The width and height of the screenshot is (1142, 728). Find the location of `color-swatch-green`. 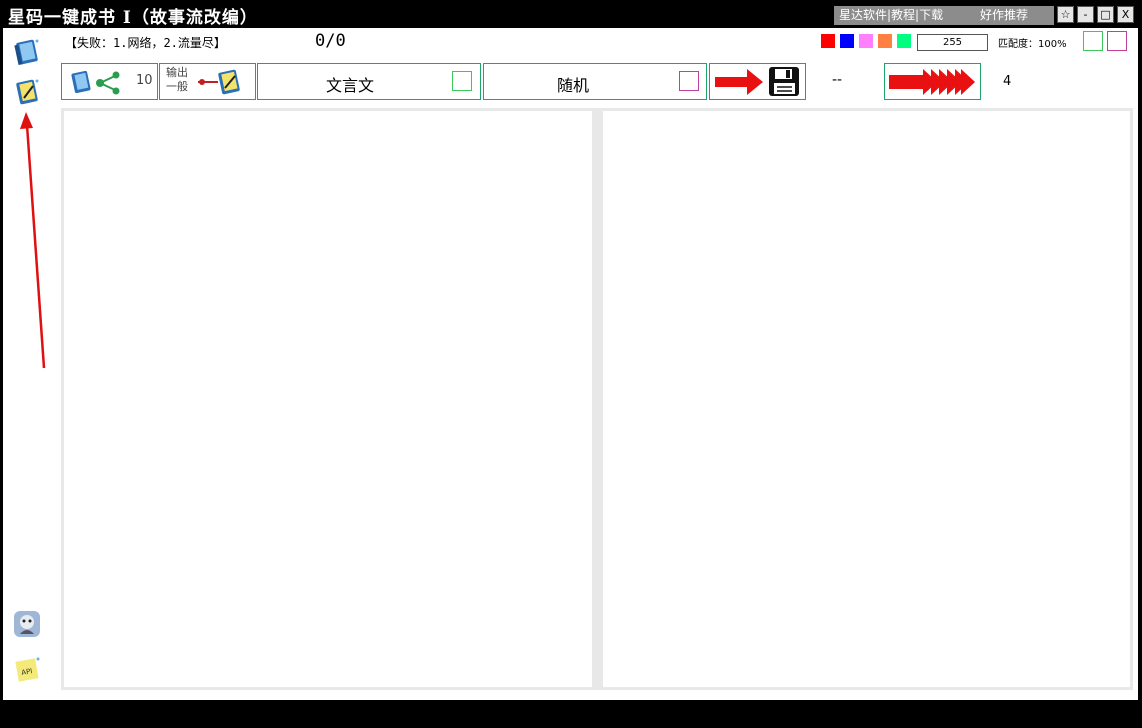

color-swatch-green is located at coordinates (904, 41).